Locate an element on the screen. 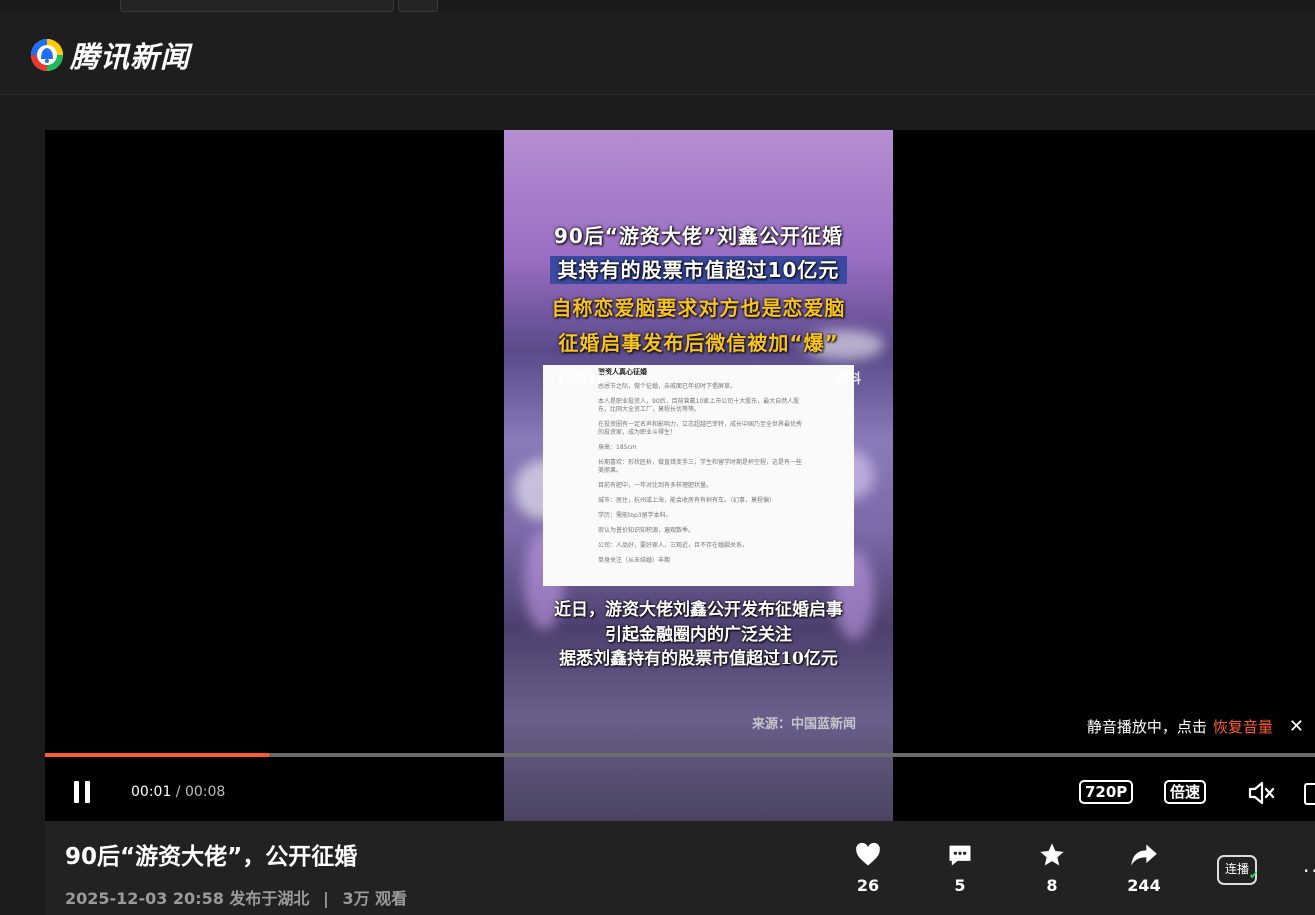 The width and height of the screenshot is (1315, 915). video-title: 90后“游资大佬”，公开征婚 is located at coordinates (211, 857).